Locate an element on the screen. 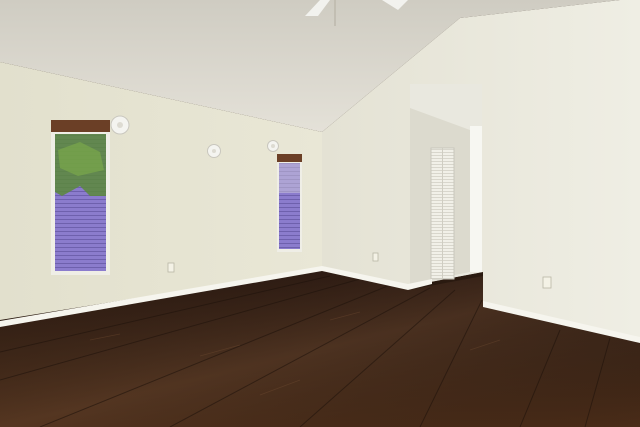 The height and width of the screenshot is (427, 640). outlet-left is located at coordinates (171, 267).